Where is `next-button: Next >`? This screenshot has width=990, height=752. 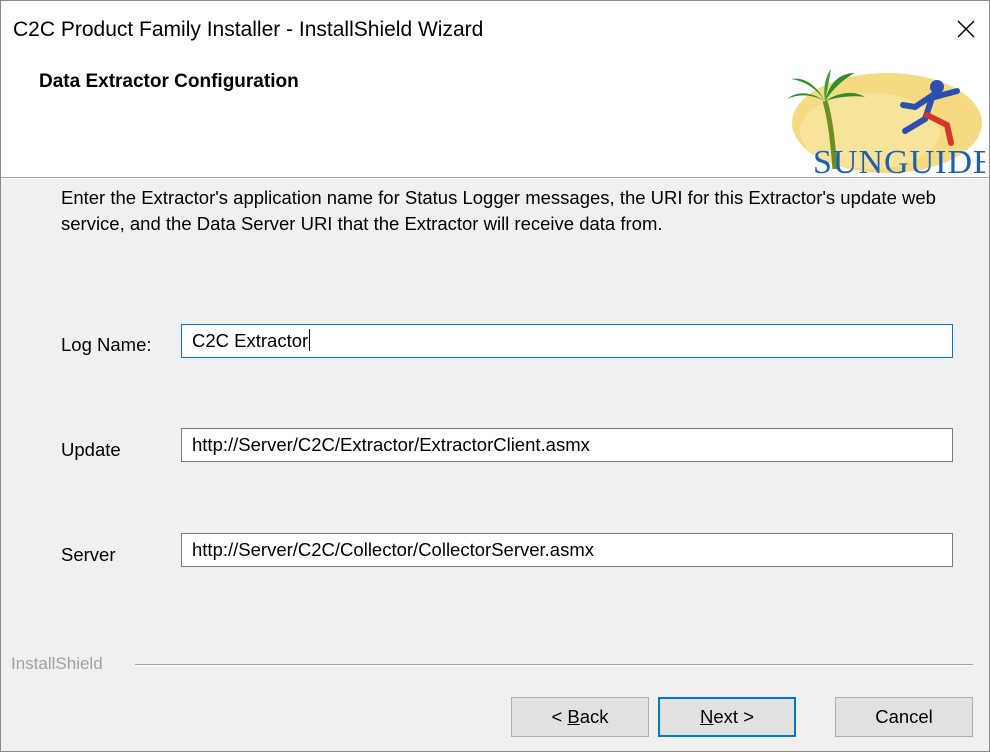 next-button: Next > is located at coordinates (727, 717).